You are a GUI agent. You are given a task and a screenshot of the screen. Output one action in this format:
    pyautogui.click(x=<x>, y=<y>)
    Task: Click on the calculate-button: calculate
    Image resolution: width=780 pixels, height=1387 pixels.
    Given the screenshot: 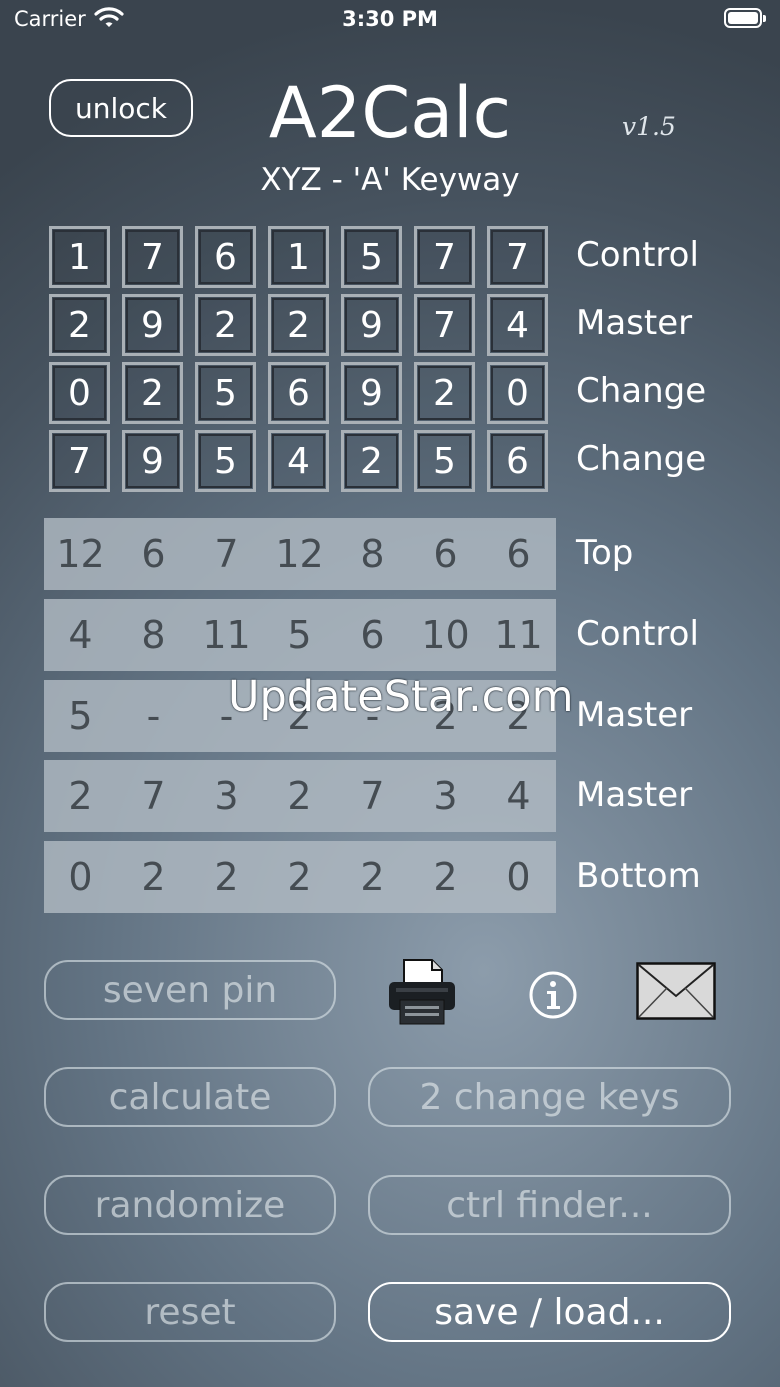 What is the action you would take?
    pyautogui.click(x=190, y=1097)
    